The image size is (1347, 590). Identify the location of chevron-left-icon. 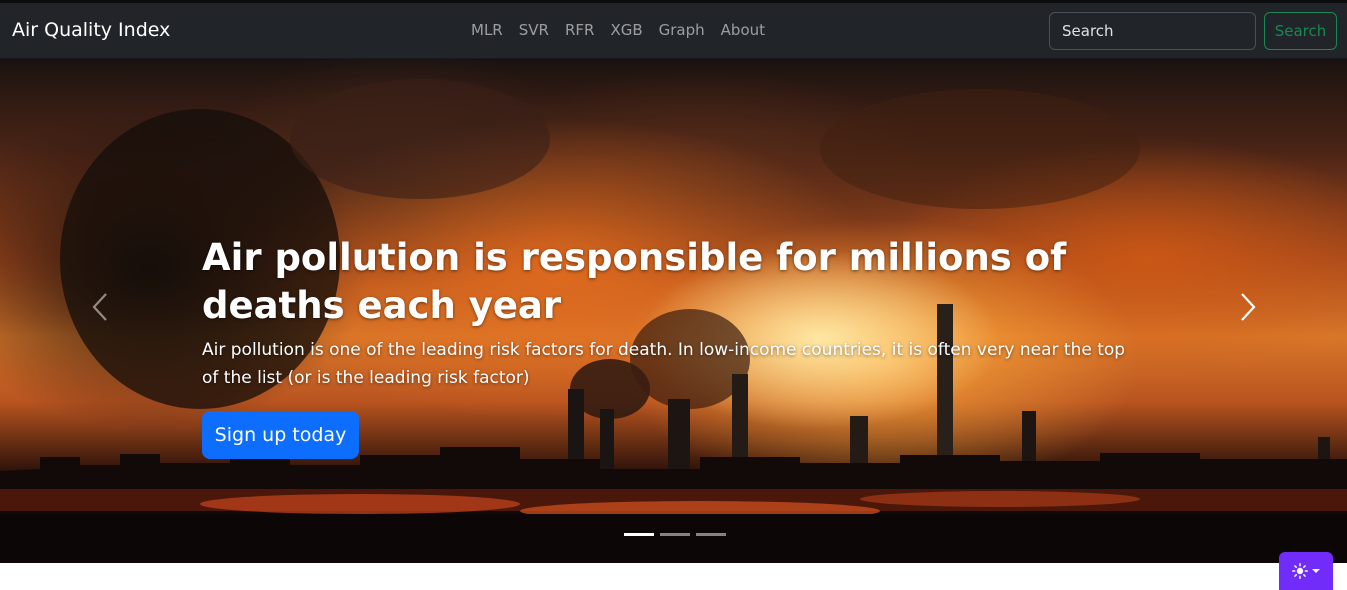
(99, 307).